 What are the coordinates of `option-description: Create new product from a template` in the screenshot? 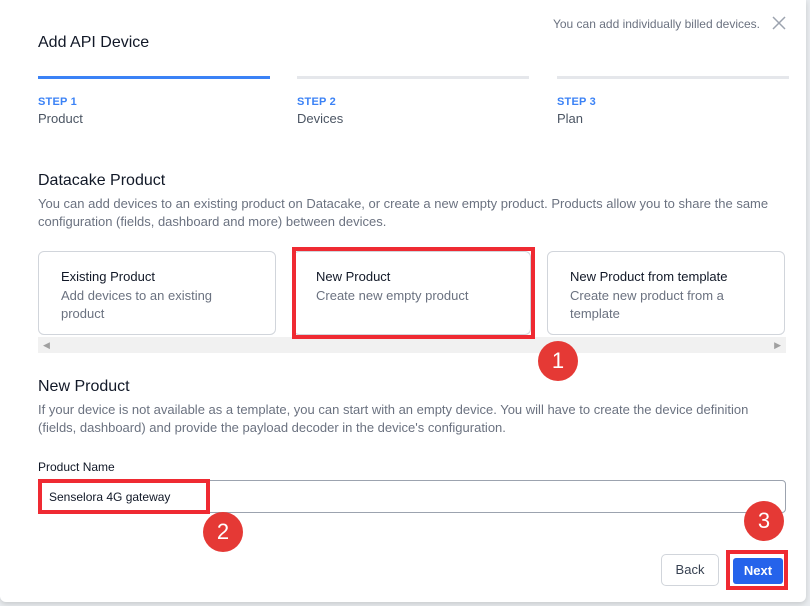 It's located at (647, 304).